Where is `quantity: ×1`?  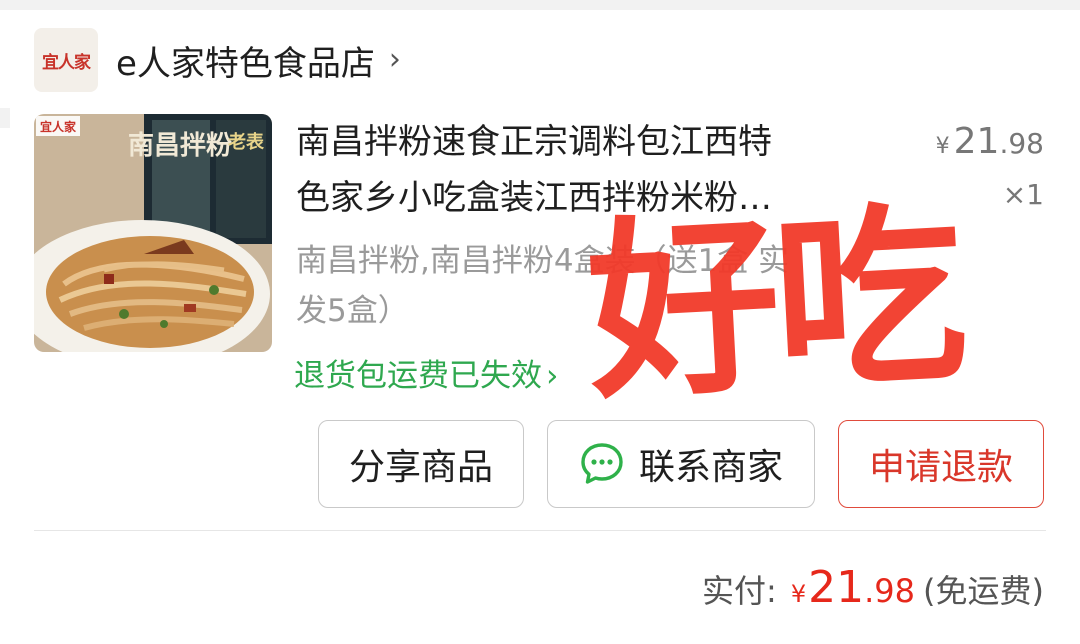 quantity: ×1 is located at coordinates (1023, 194).